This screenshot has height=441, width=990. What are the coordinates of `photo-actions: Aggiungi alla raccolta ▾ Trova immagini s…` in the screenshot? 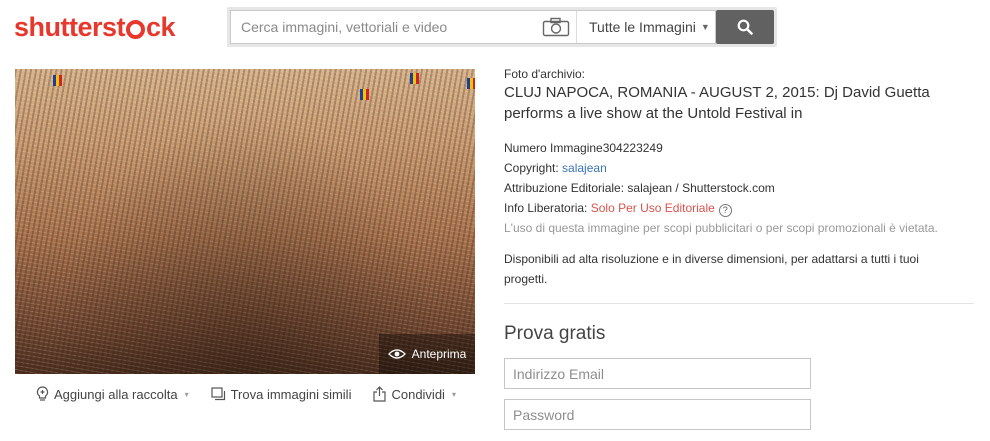 It's located at (257, 394).